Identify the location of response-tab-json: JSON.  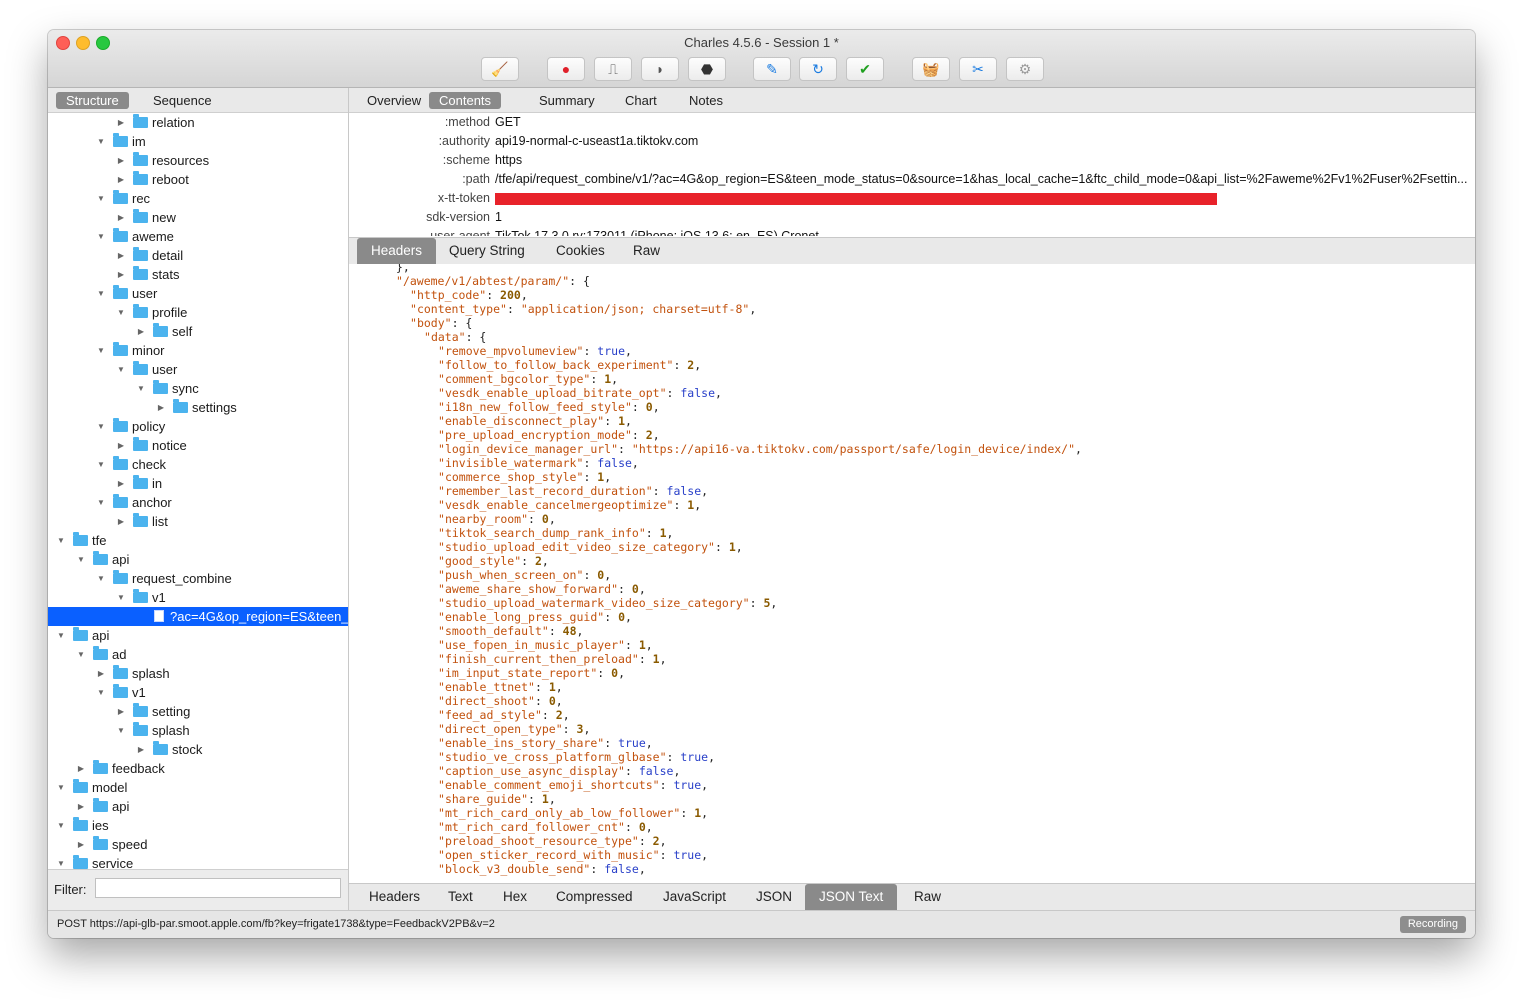
(774, 898).